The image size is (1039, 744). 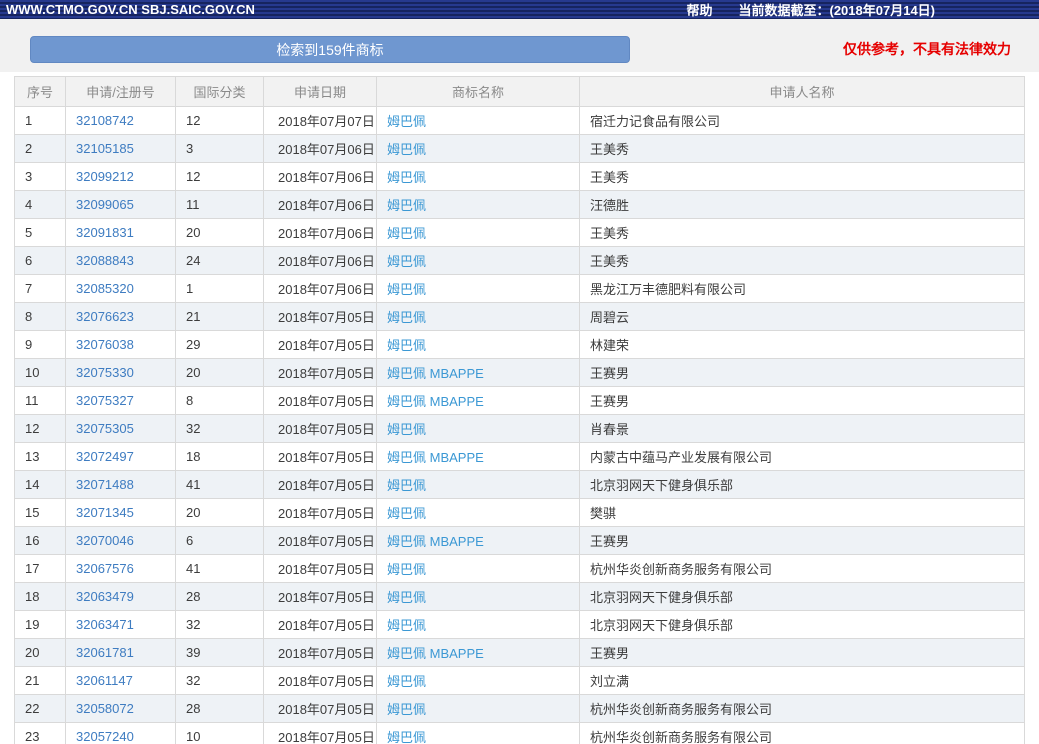 What do you see at coordinates (519, 148) in the screenshot?
I see `table-row: 2 32105185 3 2018年07月06日 姆巴佩 王美秀` at bounding box center [519, 148].